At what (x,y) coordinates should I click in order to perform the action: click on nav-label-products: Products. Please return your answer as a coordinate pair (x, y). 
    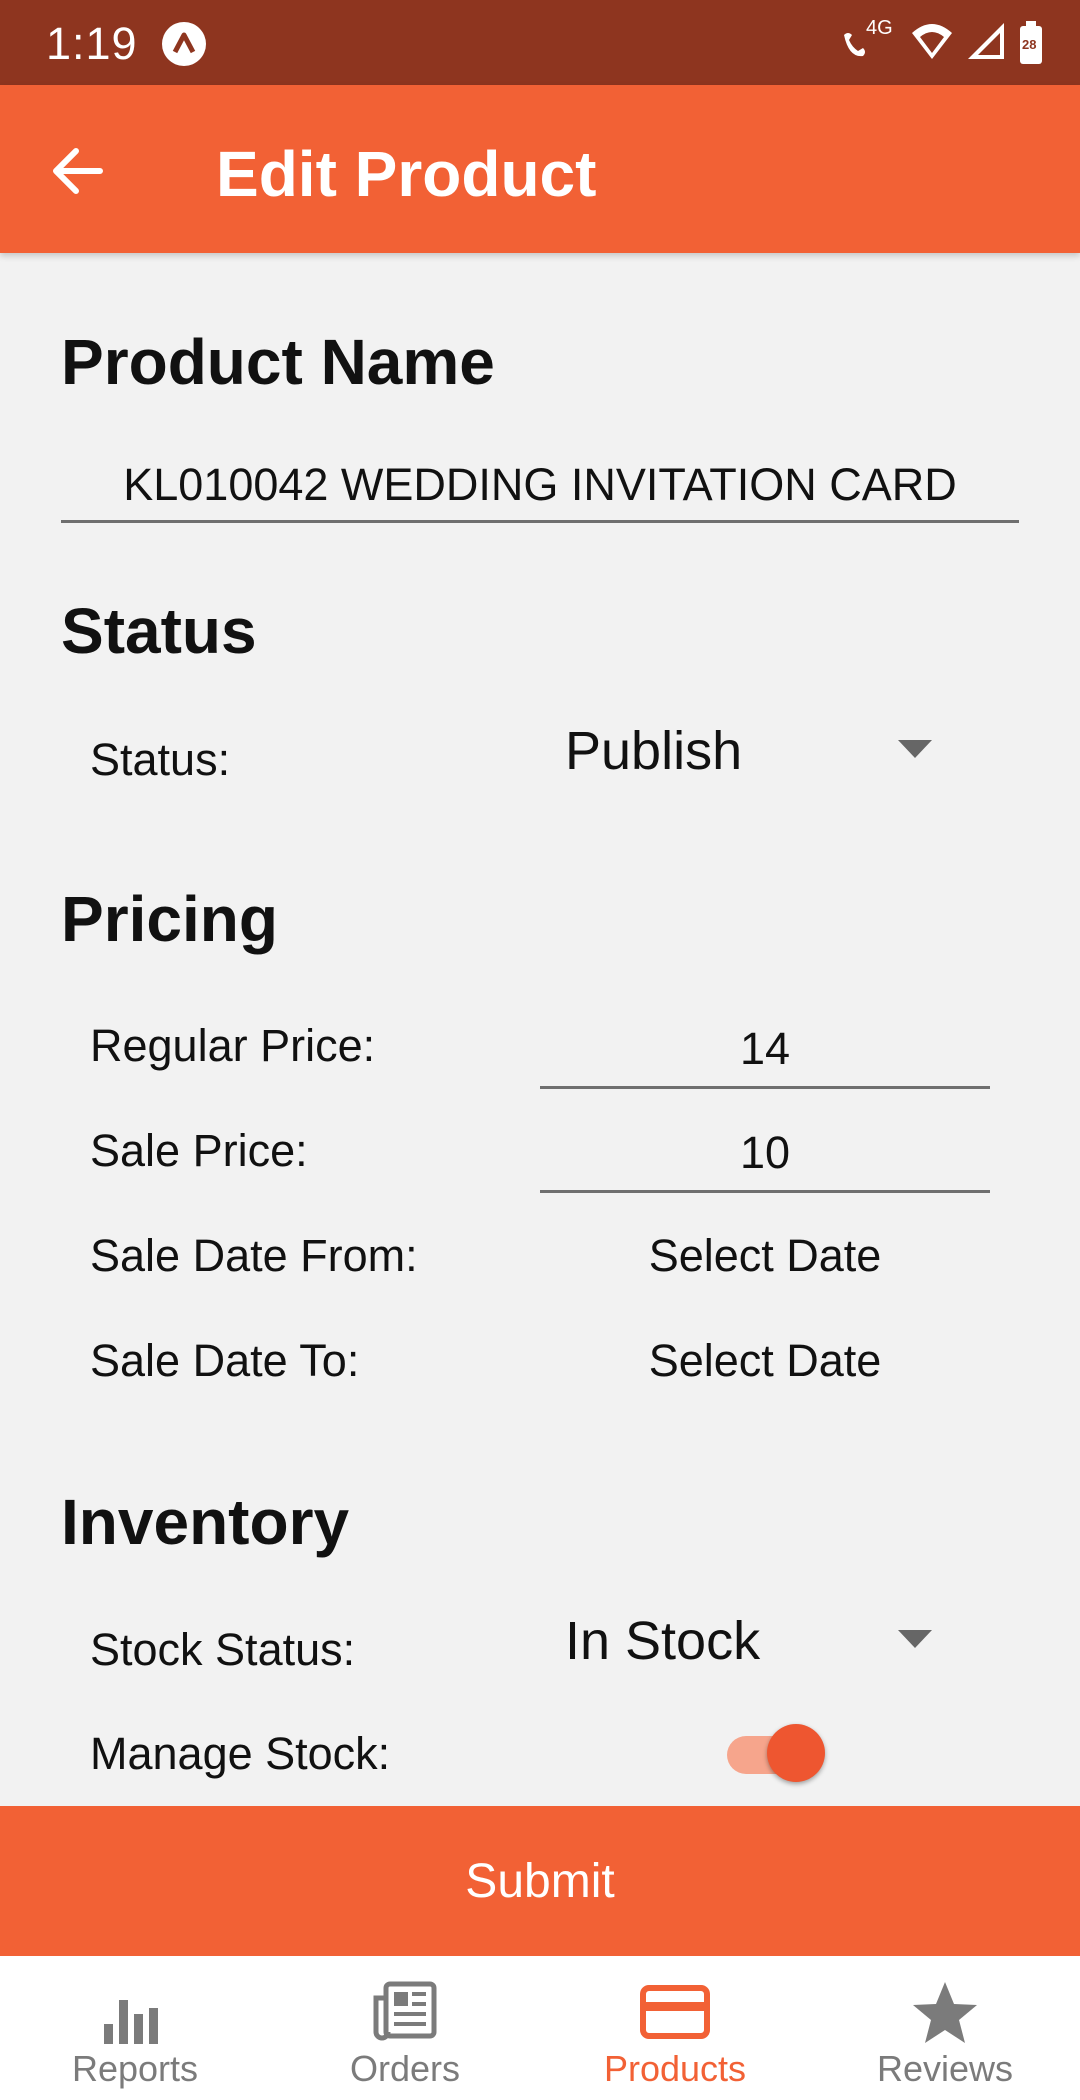
    Looking at the image, I should click on (675, 2068).